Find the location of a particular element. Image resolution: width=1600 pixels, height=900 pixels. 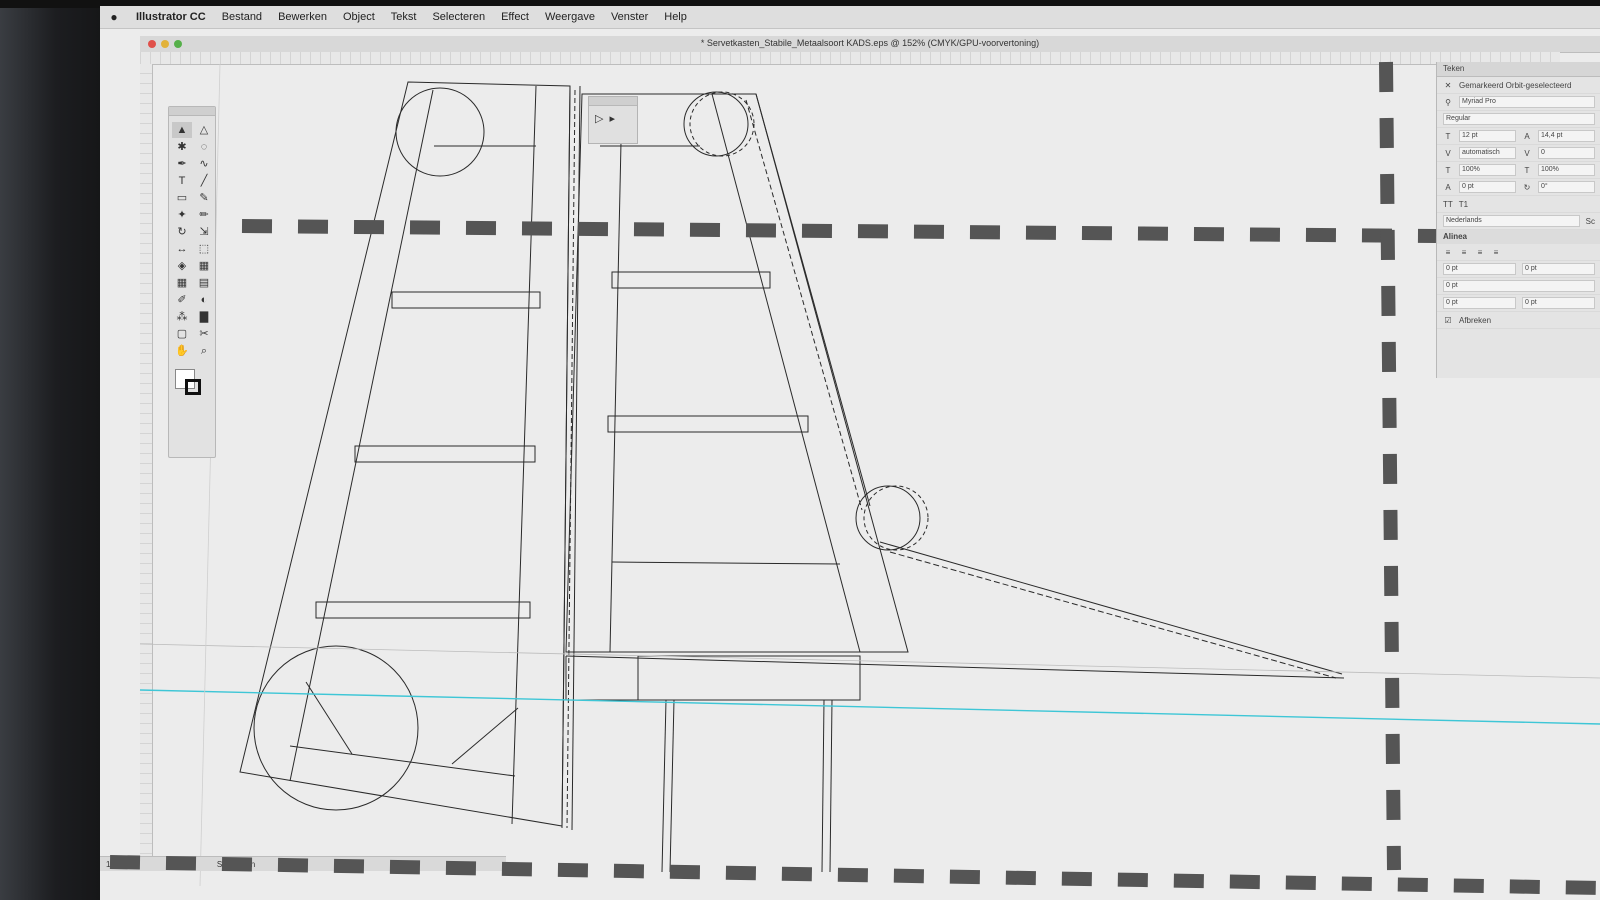

checkbox-icon: ☑ is located at coordinates (1448, 320).